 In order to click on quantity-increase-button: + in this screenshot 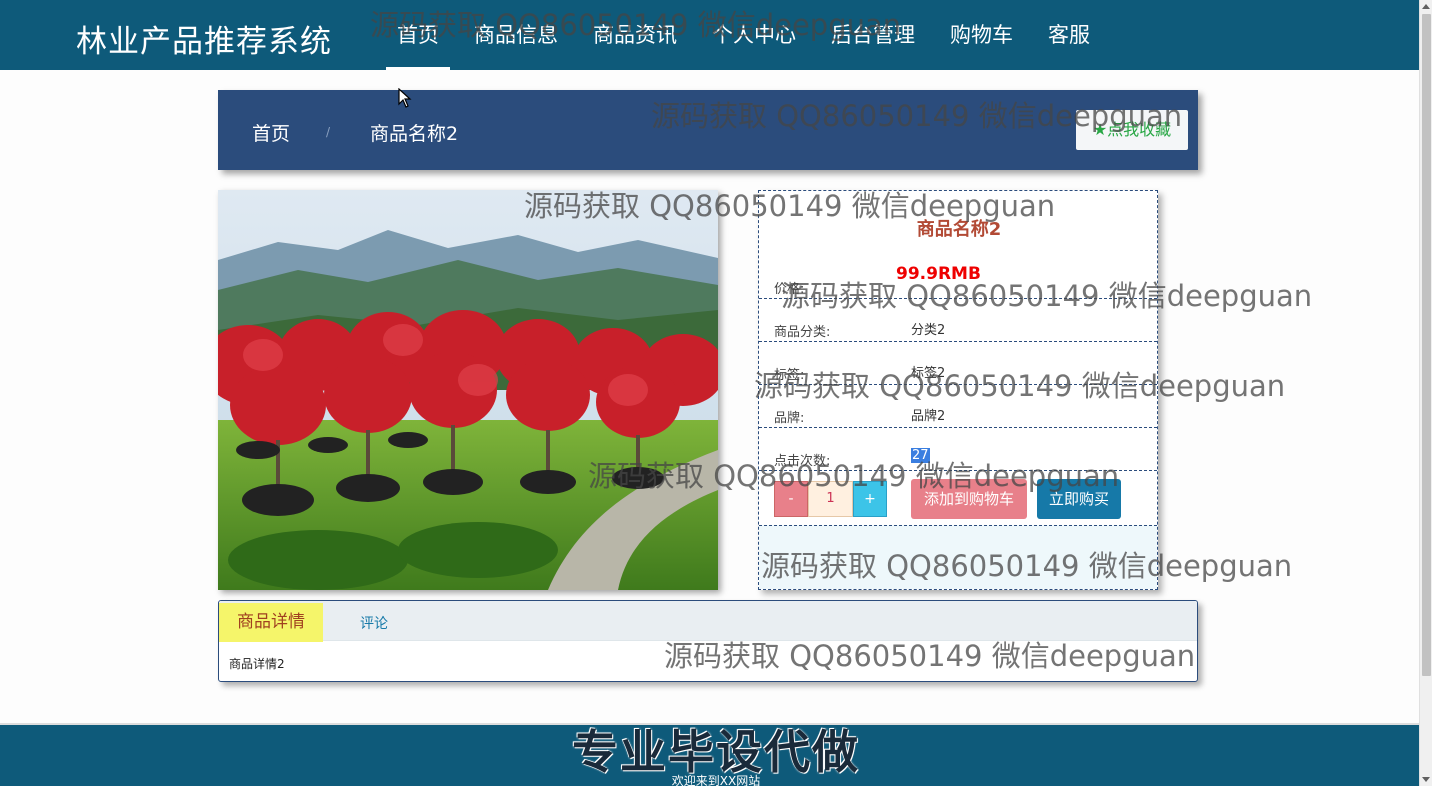, I will do `click(870, 499)`.